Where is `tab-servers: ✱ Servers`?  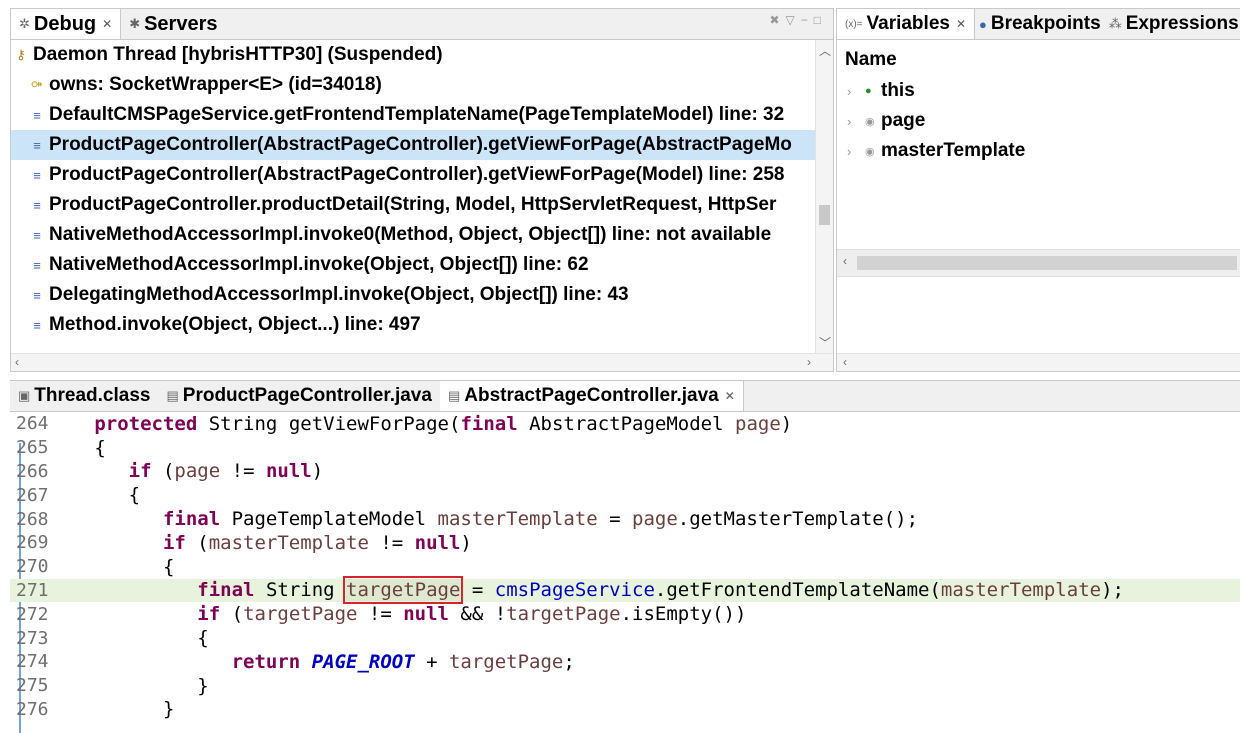
tab-servers: ✱ Servers is located at coordinates (173, 24).